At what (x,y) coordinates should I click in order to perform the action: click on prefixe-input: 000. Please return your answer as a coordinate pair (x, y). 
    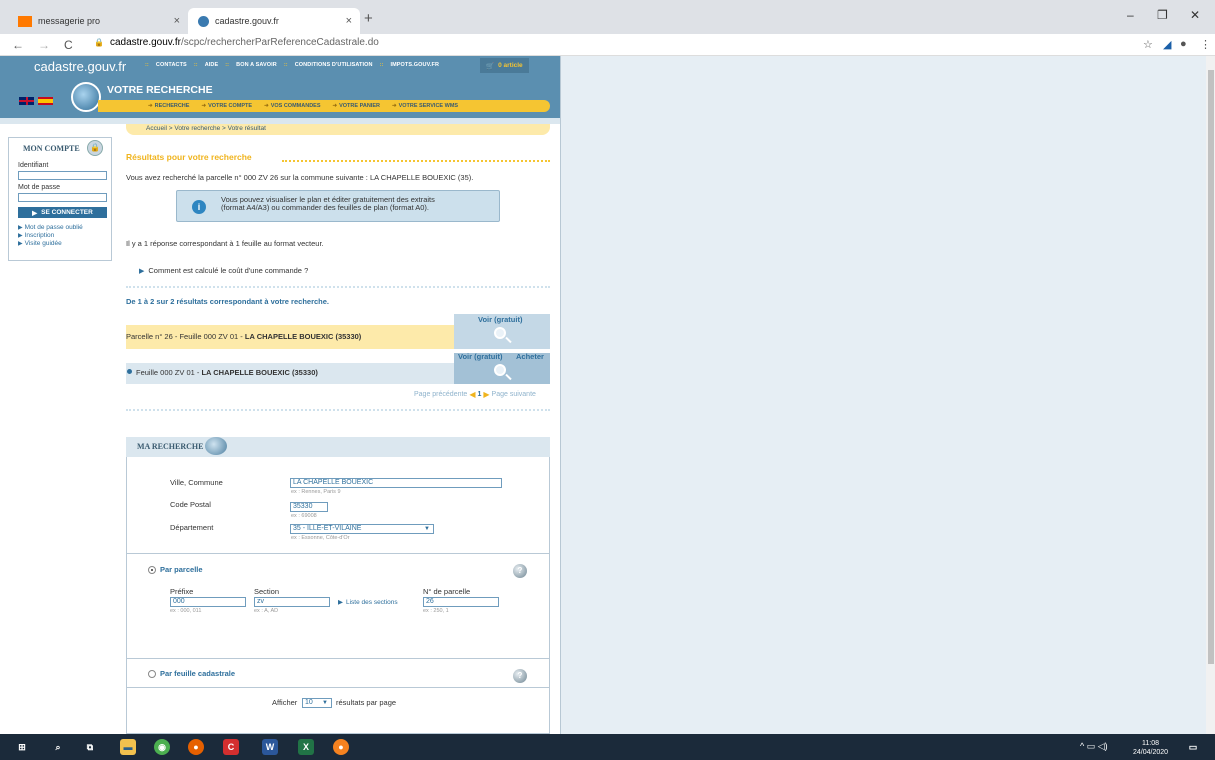
    Looking at the image, I should click on (208, 602).